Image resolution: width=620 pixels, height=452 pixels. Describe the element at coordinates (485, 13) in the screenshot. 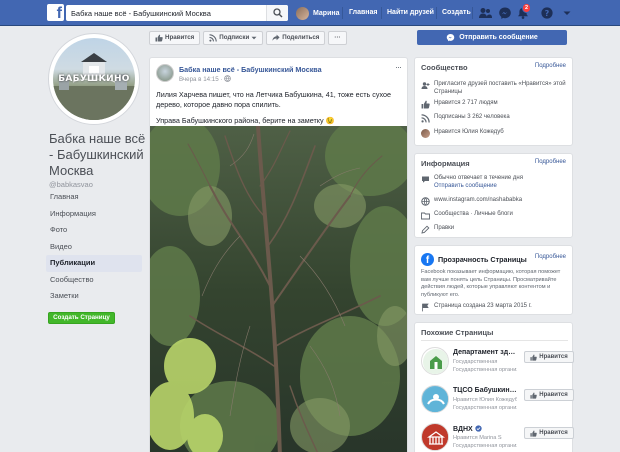

I see `friend-requests-icon` at that location.